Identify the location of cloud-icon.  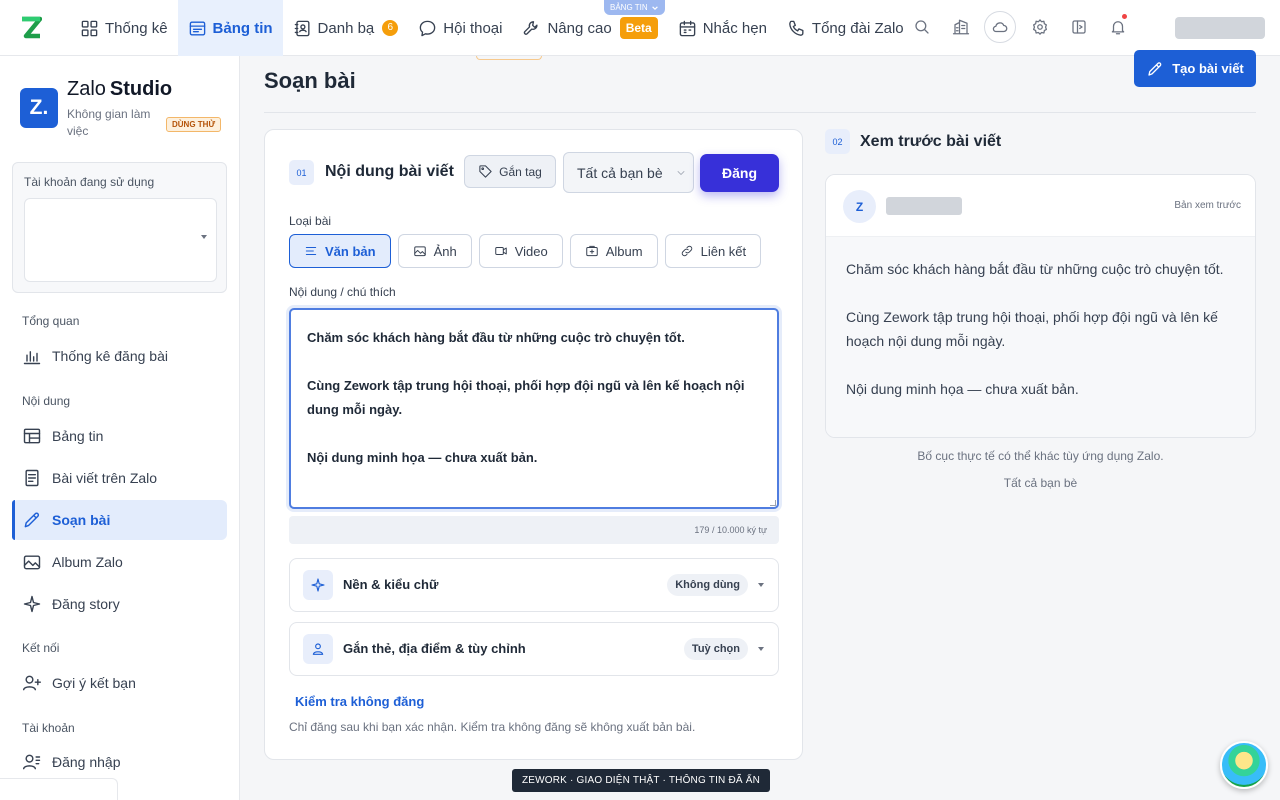
(1000, 27).